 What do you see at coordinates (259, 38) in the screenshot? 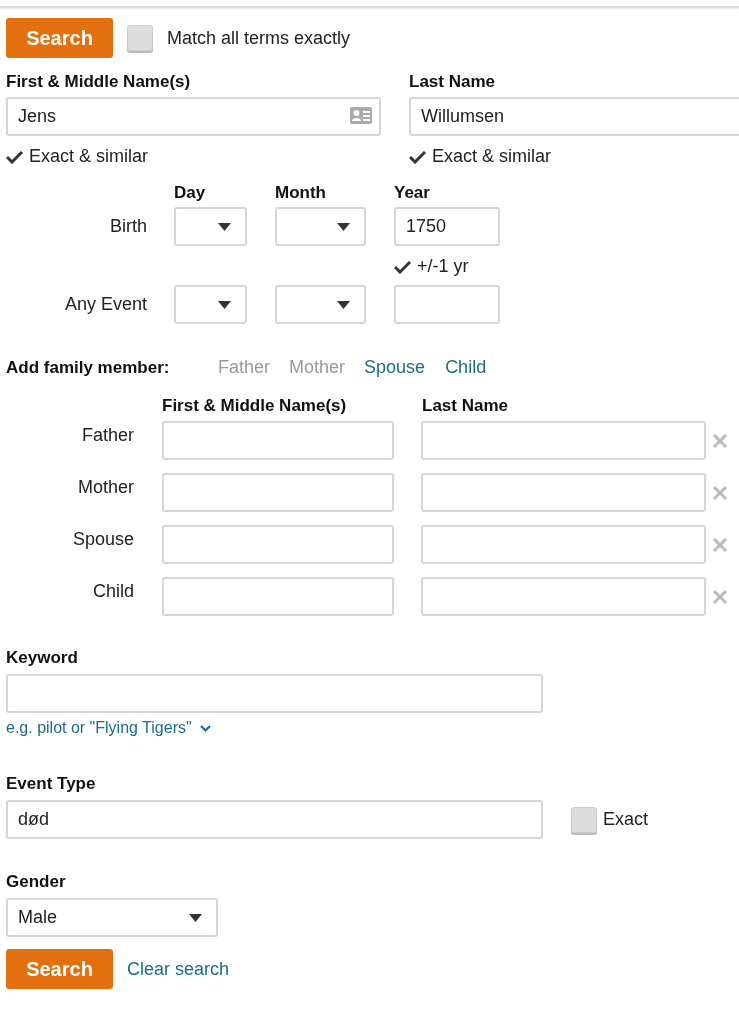
I see `checkbox-label: Match all terms exactly` at bounding box center [259, 38].